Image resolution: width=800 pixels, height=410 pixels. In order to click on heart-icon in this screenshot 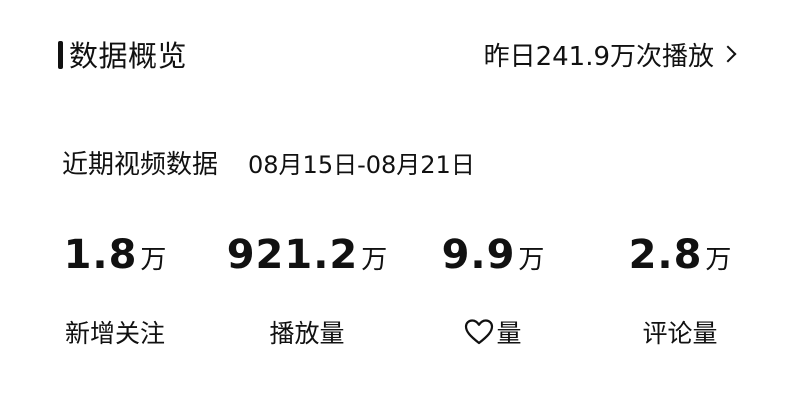, I will do `click(479, 332)`.